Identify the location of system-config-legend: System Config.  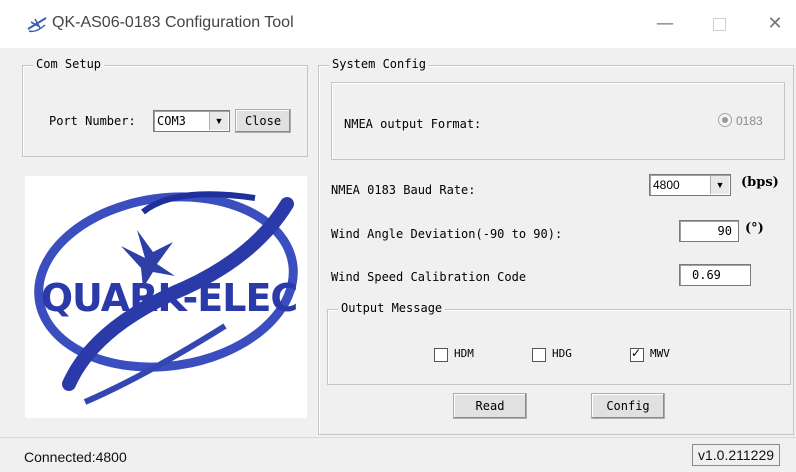
(379, 64).